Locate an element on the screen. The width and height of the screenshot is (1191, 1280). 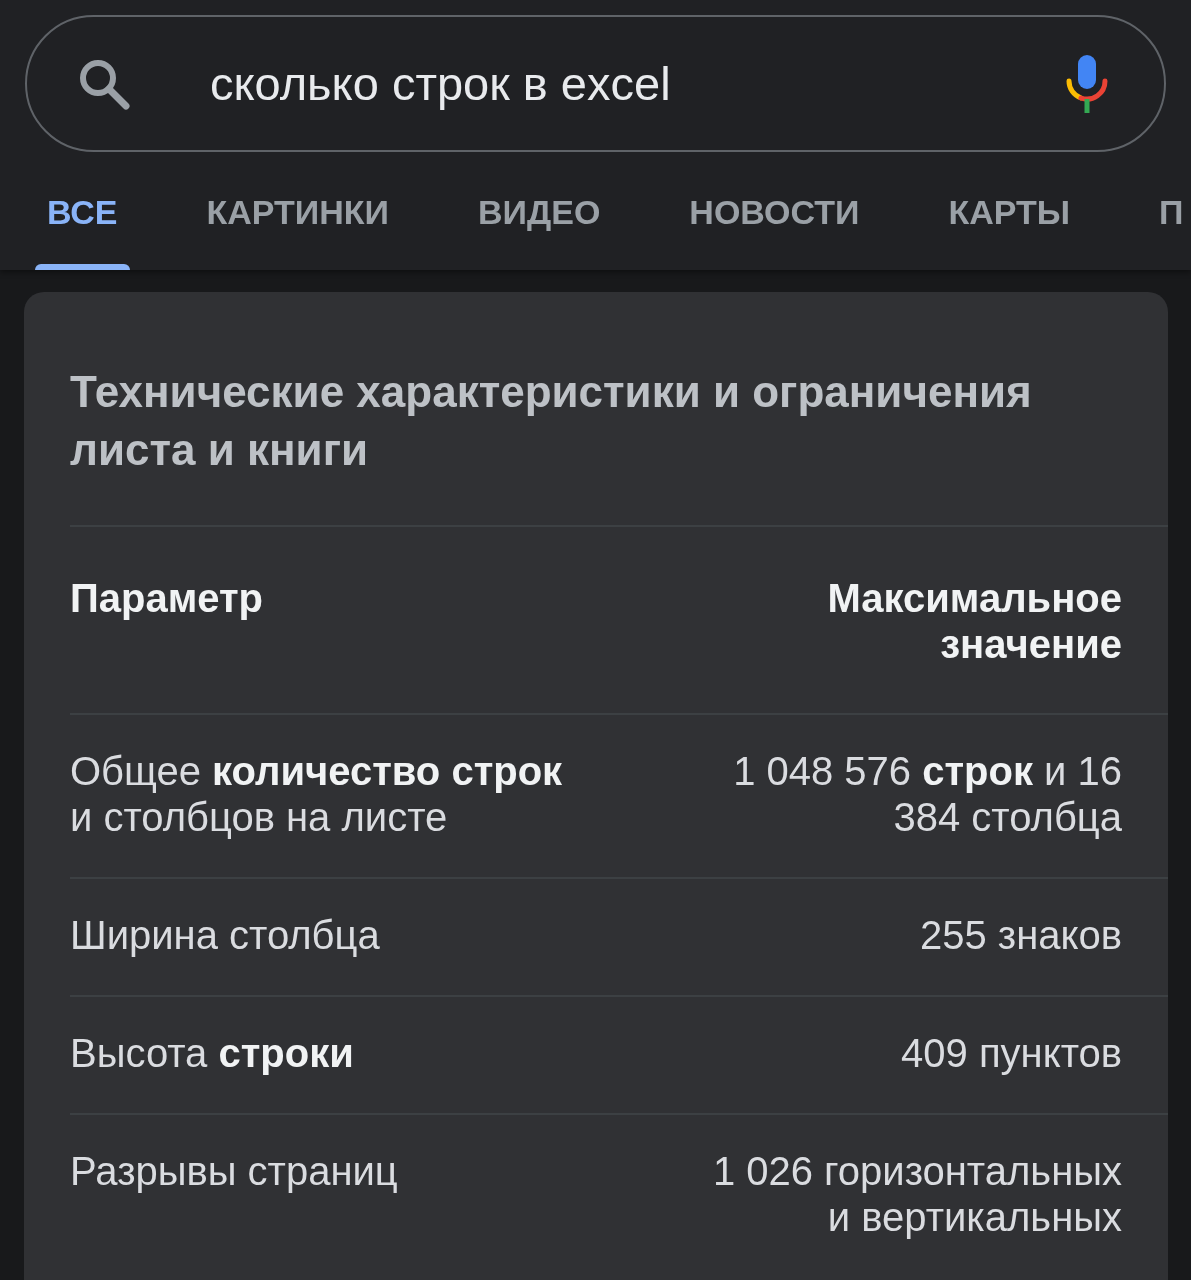
search-field: сколько строк в excel is located at coordinates (595, 83).